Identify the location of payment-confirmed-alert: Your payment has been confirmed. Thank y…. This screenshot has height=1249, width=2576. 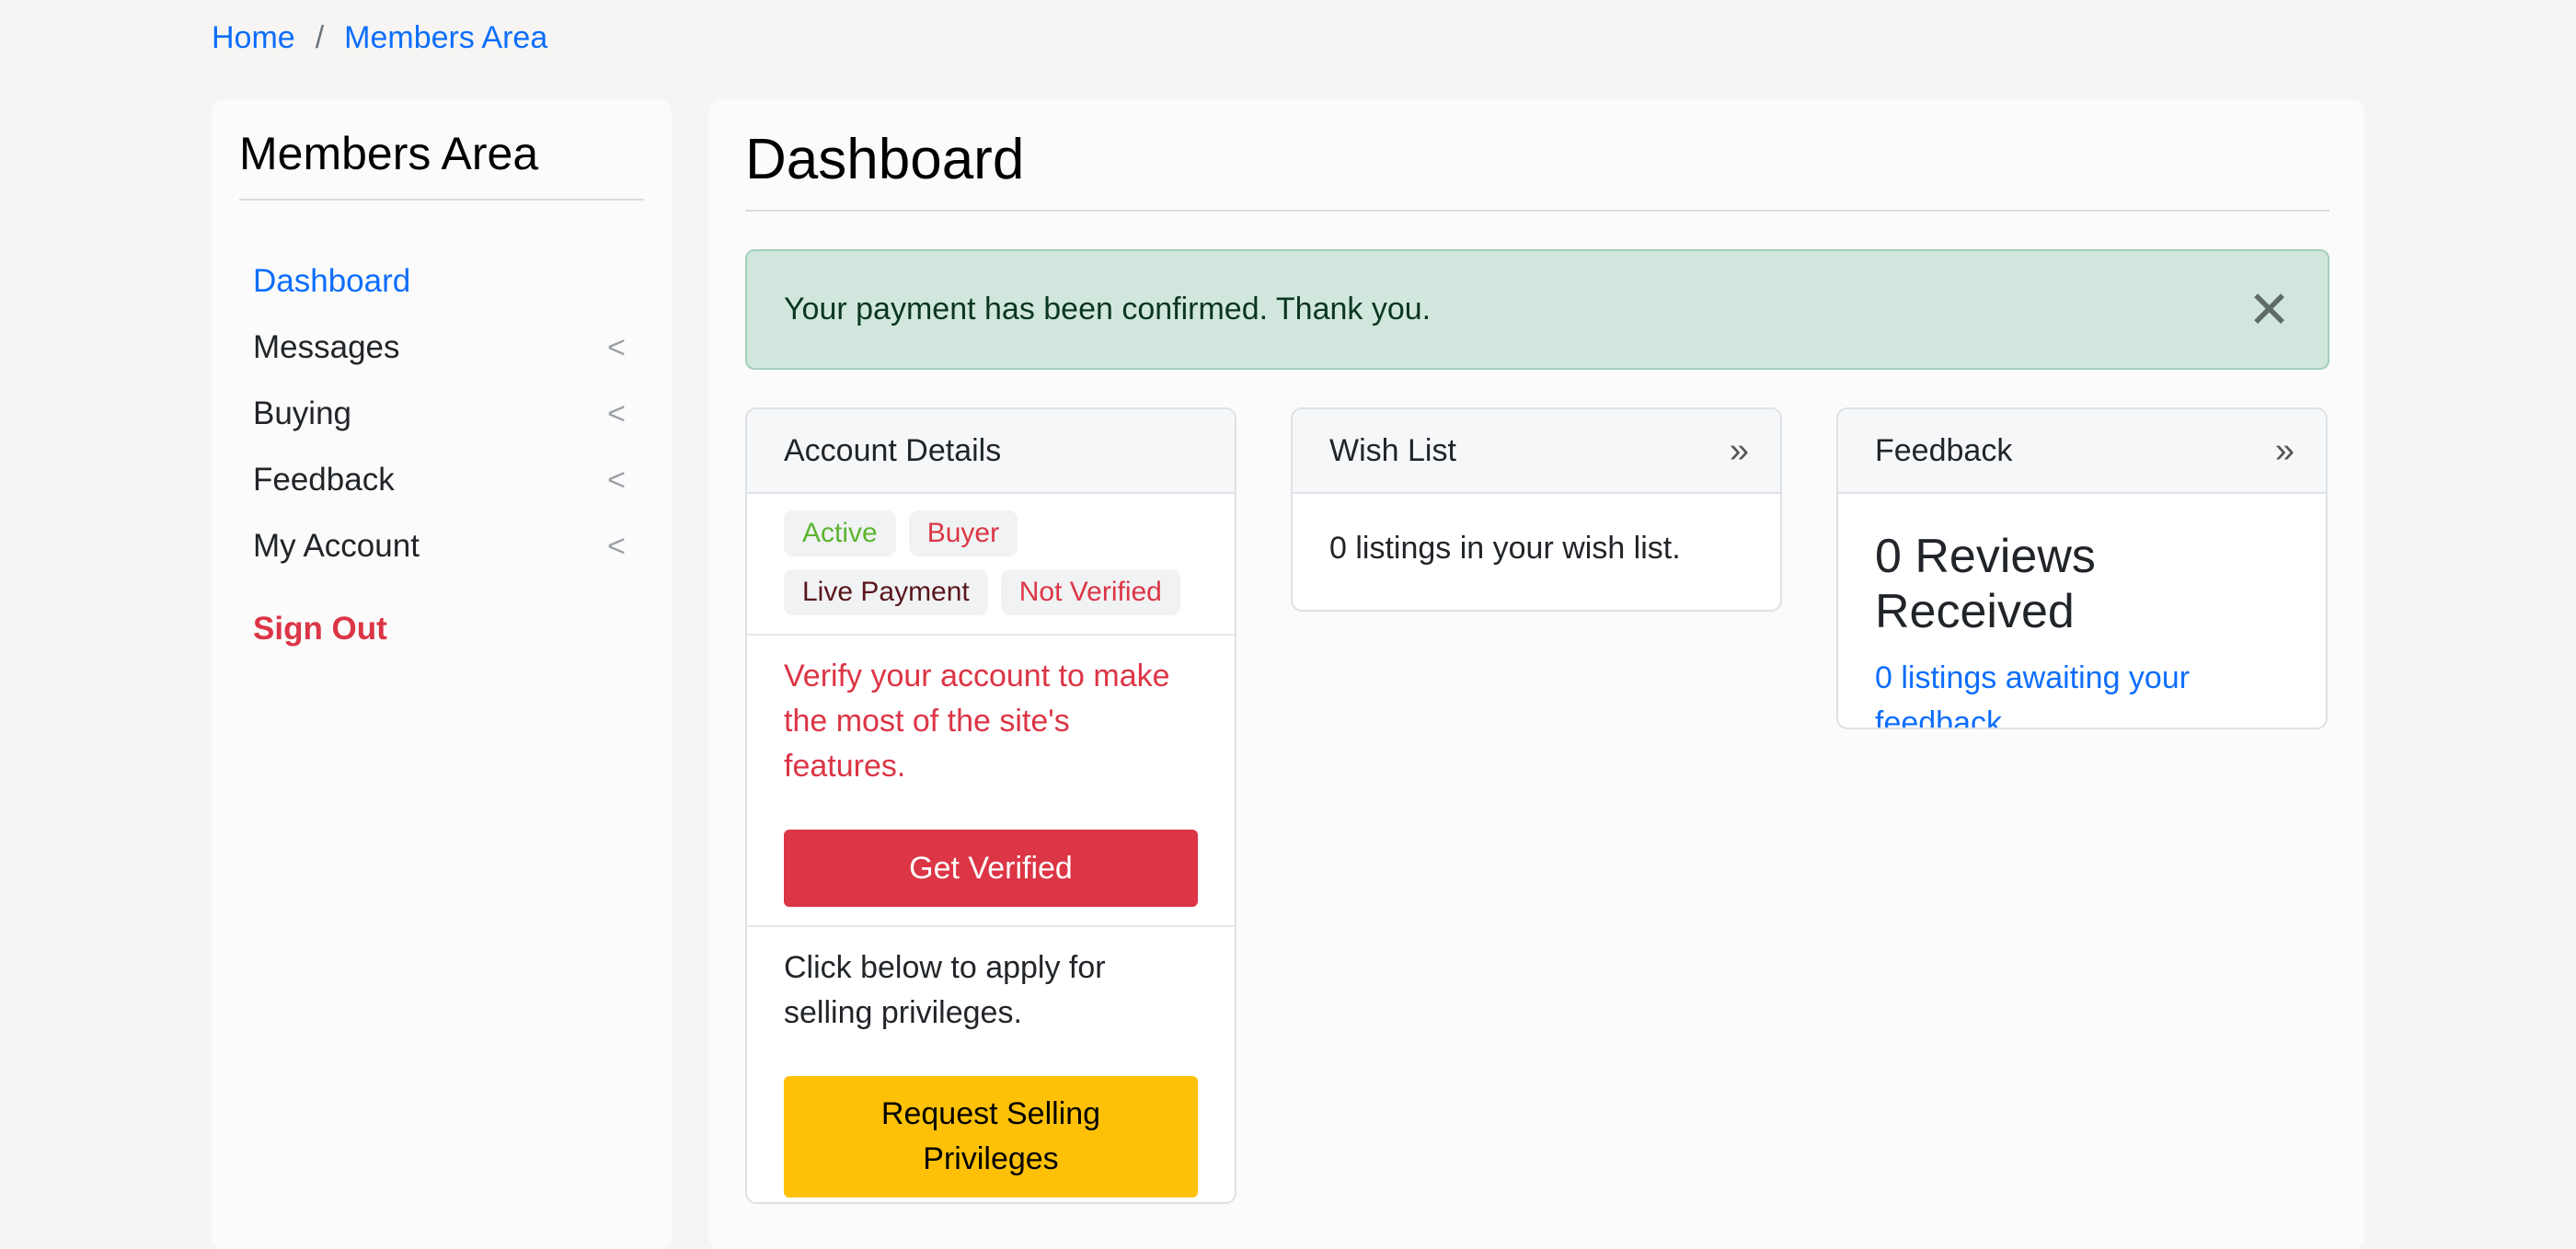
(1537, 309).